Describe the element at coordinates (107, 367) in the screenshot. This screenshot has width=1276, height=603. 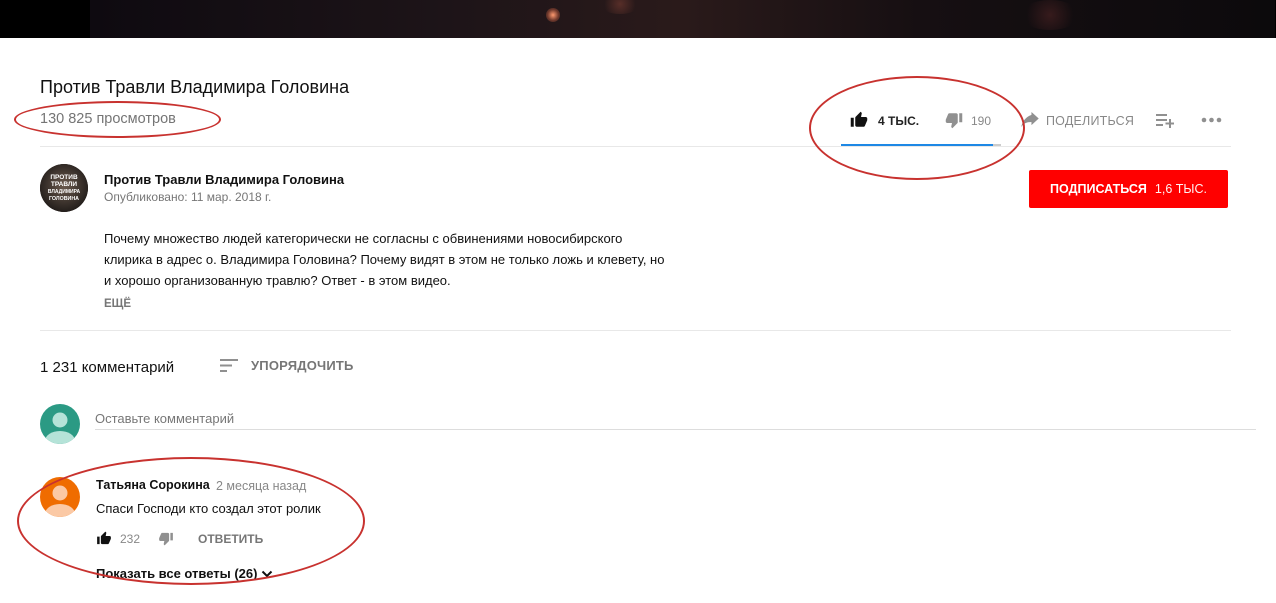
I see `comments-count: 1 231 комментарий` at that location.